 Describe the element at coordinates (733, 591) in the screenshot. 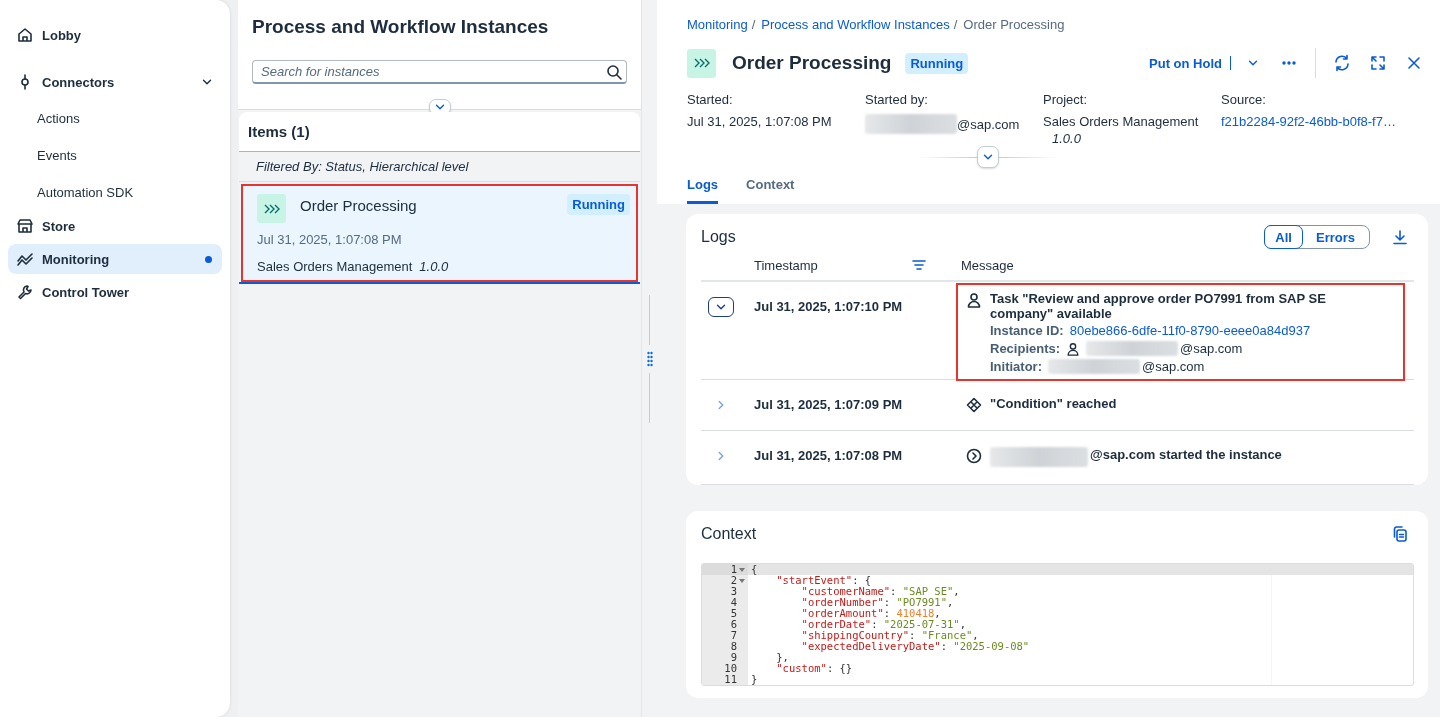

I see `line-number: 3` at that location.